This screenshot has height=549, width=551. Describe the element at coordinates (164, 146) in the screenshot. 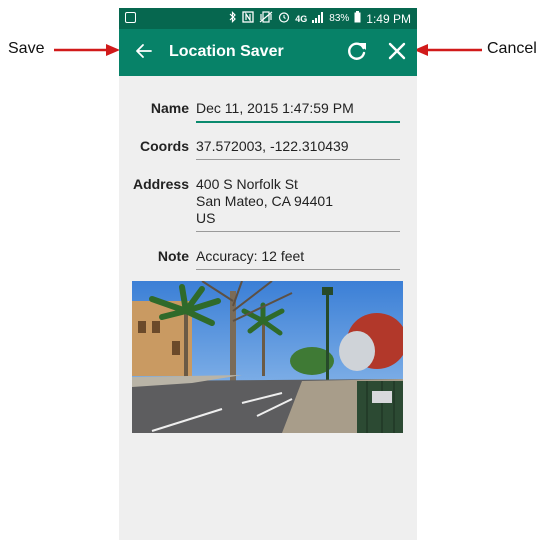

I see `coords-label: Coords` at that location.